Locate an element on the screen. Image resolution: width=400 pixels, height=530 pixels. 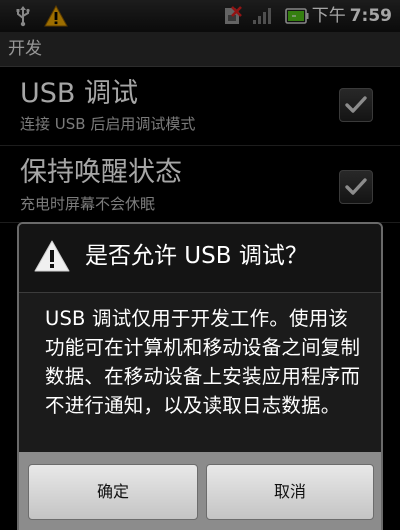
dialog-title: 是否允许 USB 调试？ is located at coordinates (196, 256).